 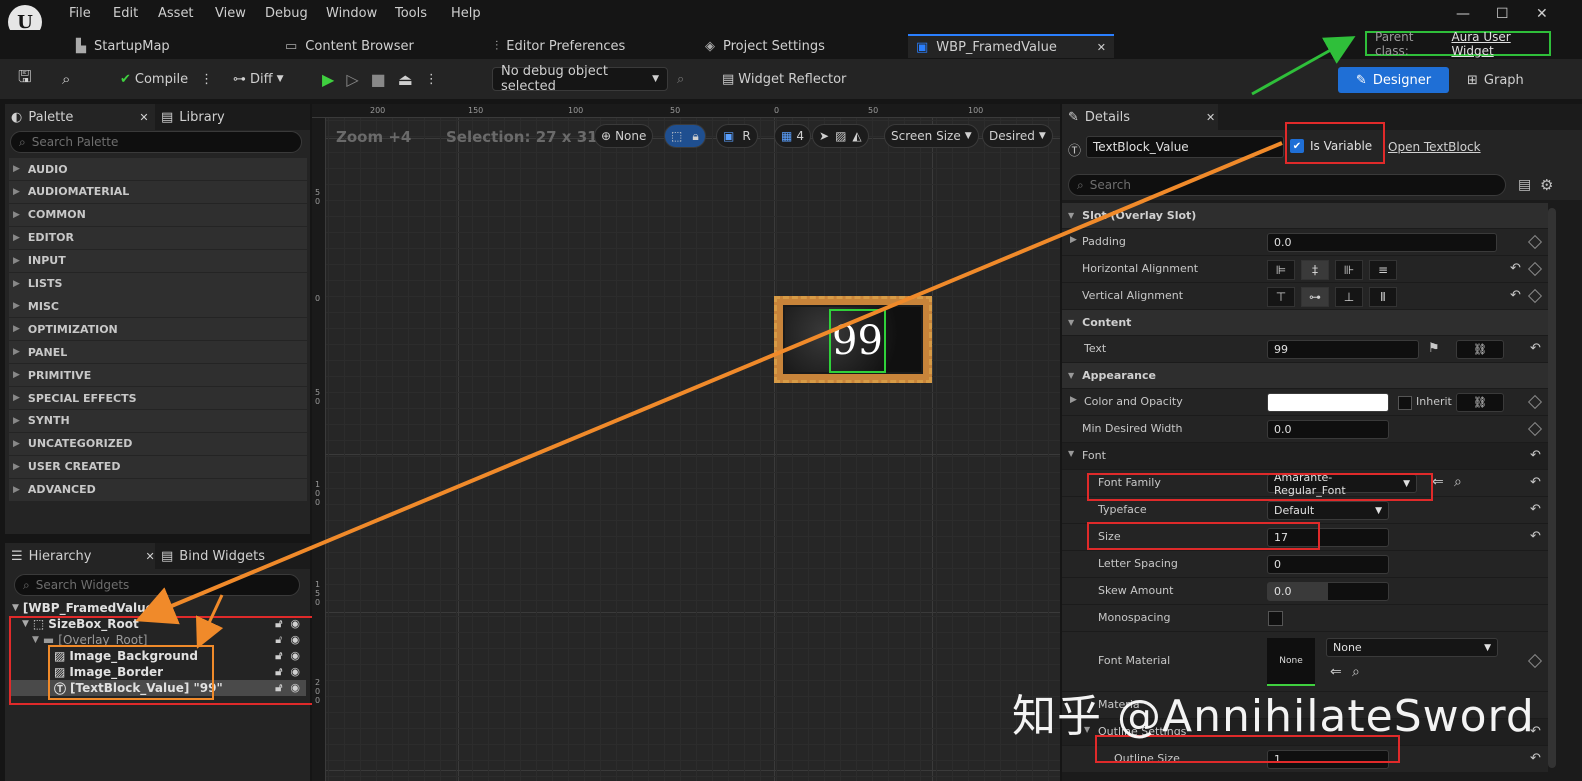 What do you see at coordinates (1273, 716) in the screenshot?
I see `watermark-text: 知乎 @AnnihilateSword` at bounding box center [1273, 716].